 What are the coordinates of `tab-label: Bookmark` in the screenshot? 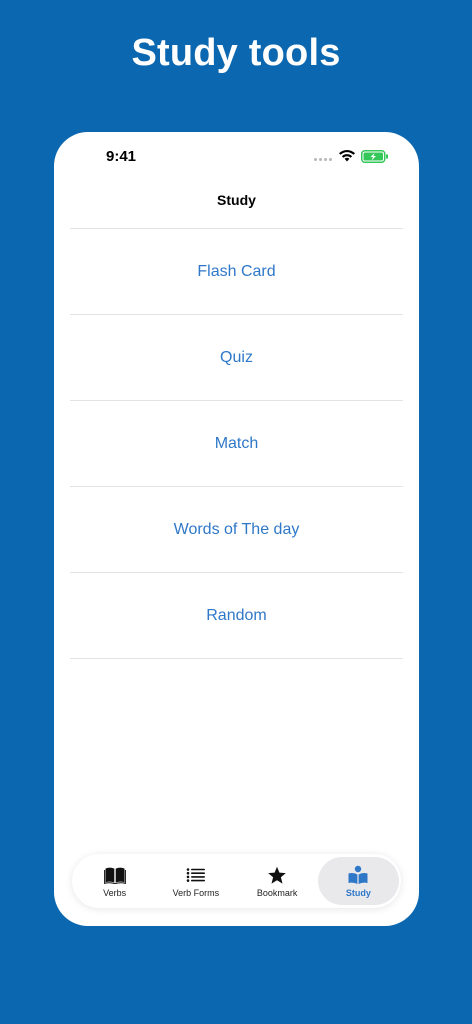 It's located at (277, 893).